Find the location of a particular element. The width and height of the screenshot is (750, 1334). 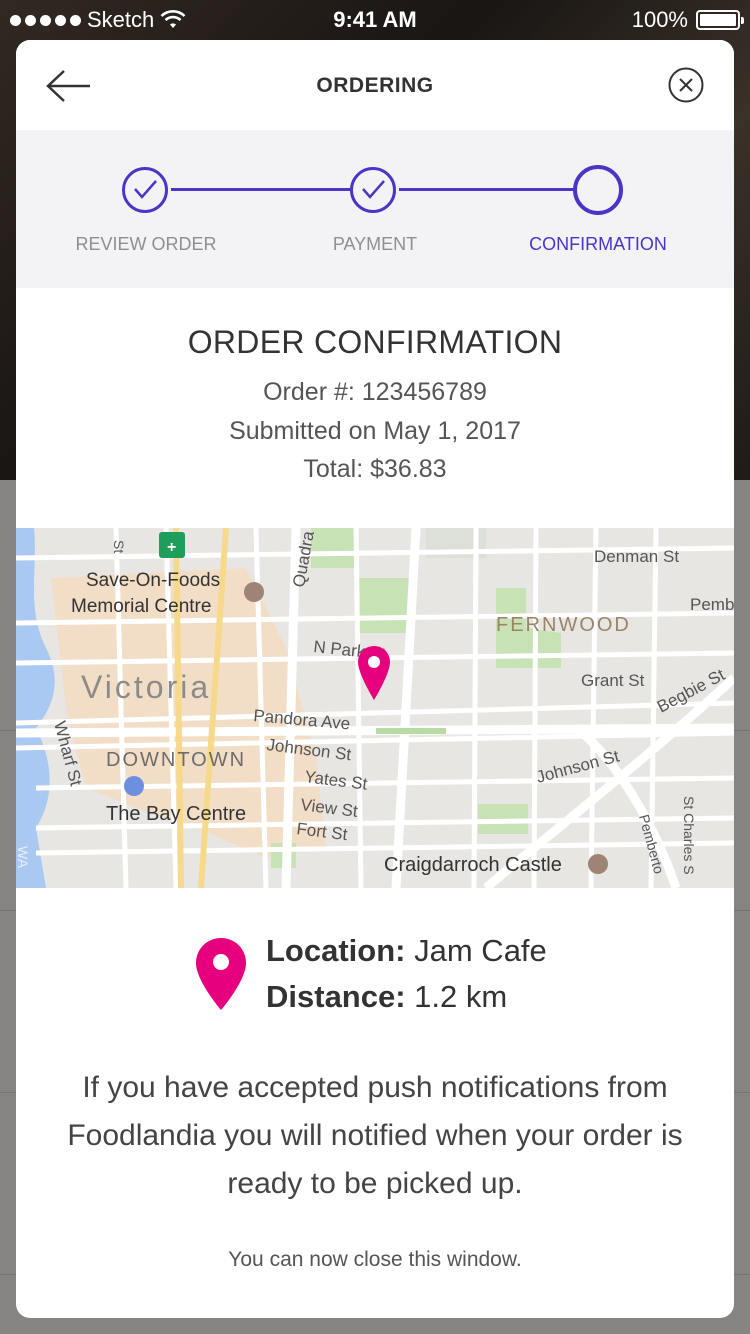

close-button is located at coordinates (686, 85).